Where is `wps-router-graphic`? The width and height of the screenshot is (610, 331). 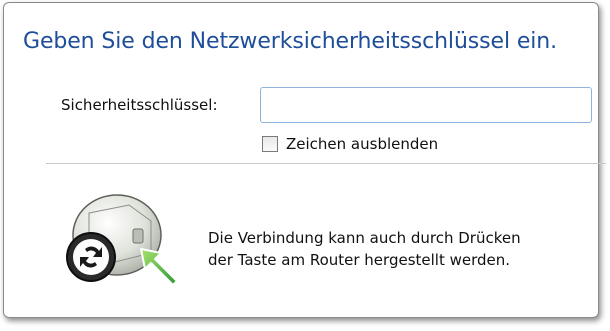
wps-router-graphic is located at coordinates (122, 240).